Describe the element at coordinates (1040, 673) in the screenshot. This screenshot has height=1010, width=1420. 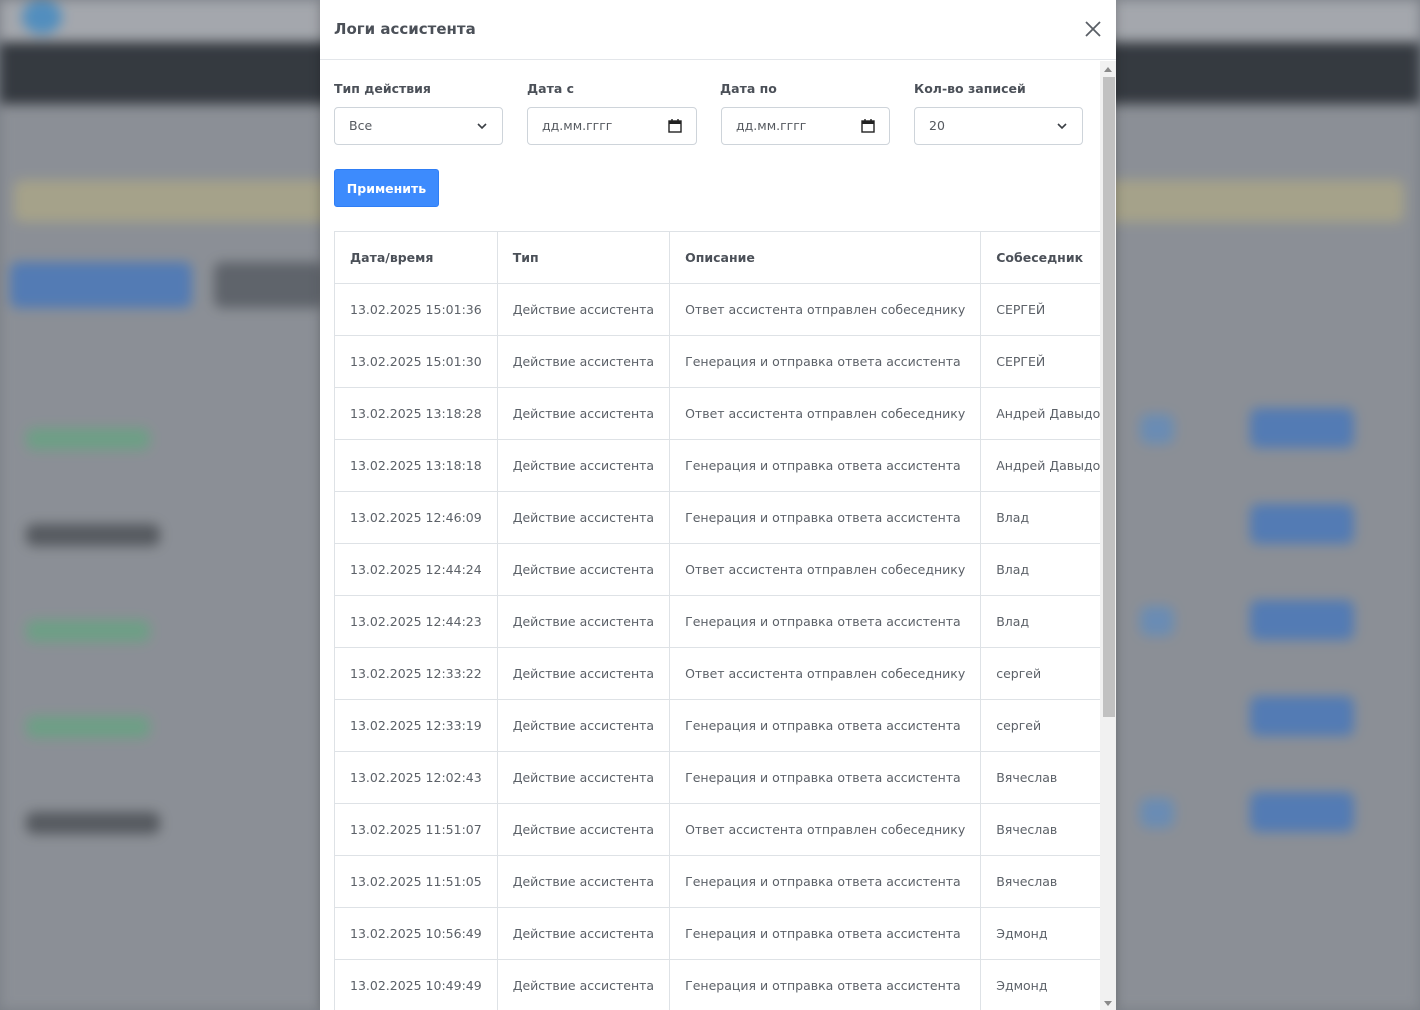
I see `cell-interlocutor: сергей` at that location.